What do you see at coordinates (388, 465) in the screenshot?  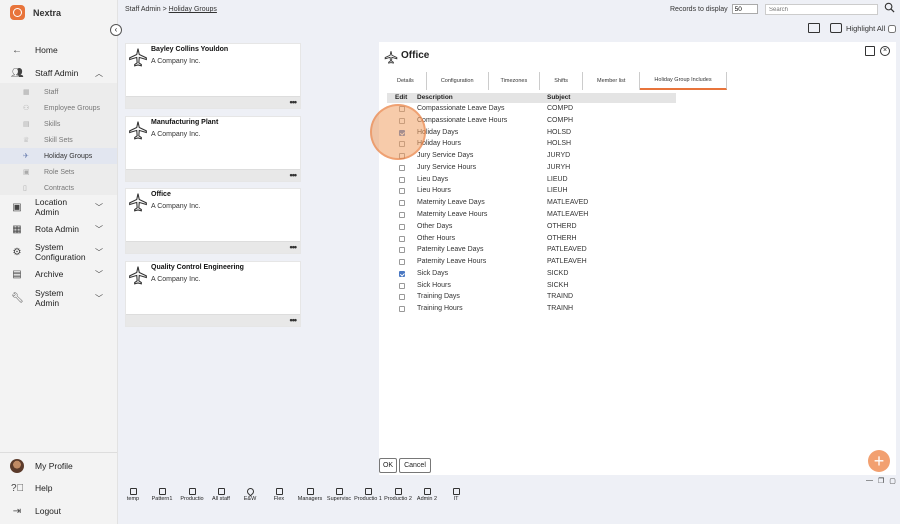 I see `ok-button: OK` at bounding box center [388, 465].